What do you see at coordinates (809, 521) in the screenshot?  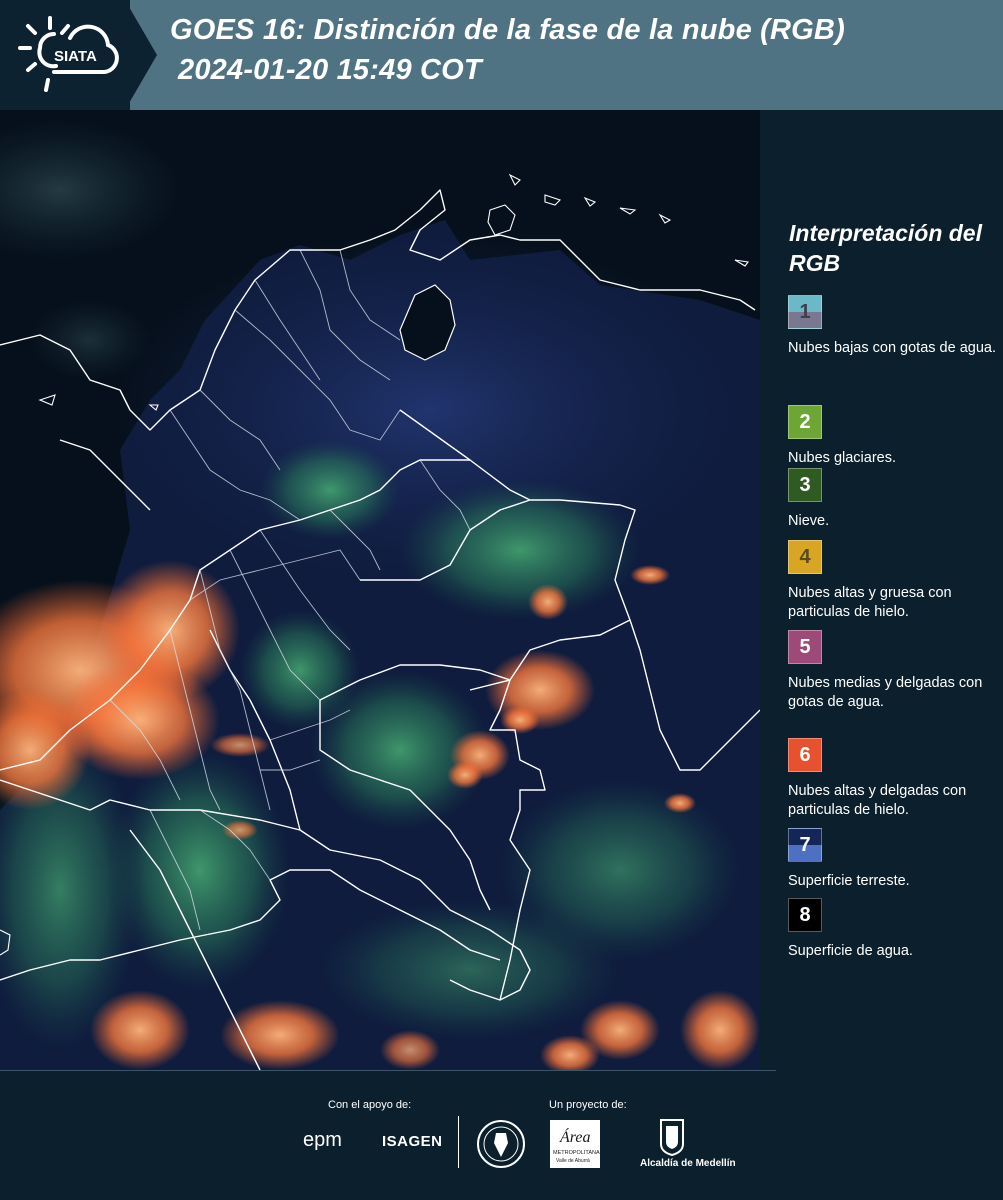 I see `legend-label: Nieve.` at bounding box center [809, 521].